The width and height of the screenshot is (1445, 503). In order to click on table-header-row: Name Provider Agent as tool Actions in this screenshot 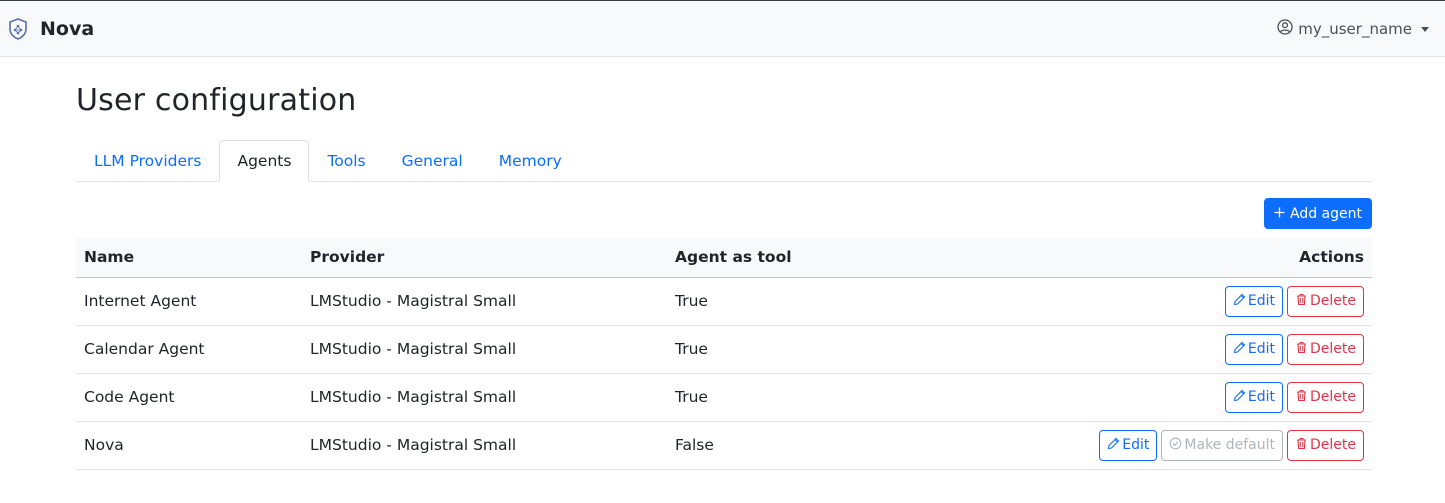, I will do `click(724, 258)`.